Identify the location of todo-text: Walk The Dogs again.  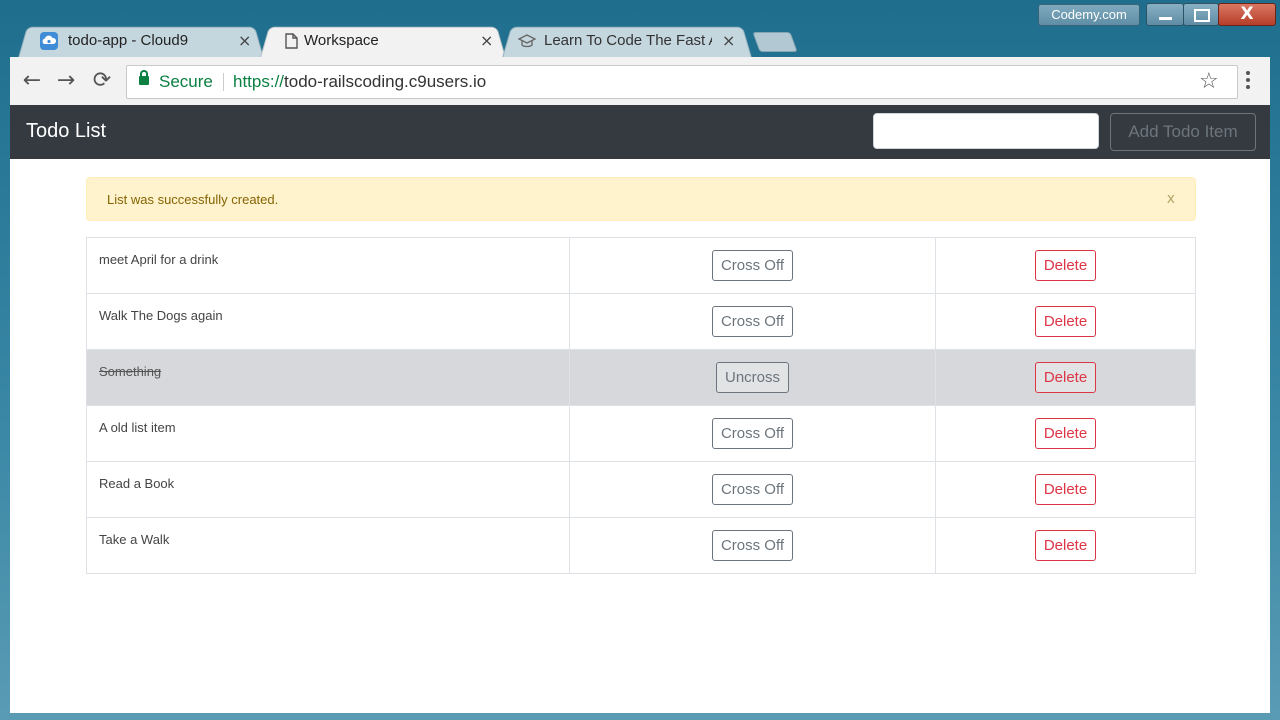
(161, 315).